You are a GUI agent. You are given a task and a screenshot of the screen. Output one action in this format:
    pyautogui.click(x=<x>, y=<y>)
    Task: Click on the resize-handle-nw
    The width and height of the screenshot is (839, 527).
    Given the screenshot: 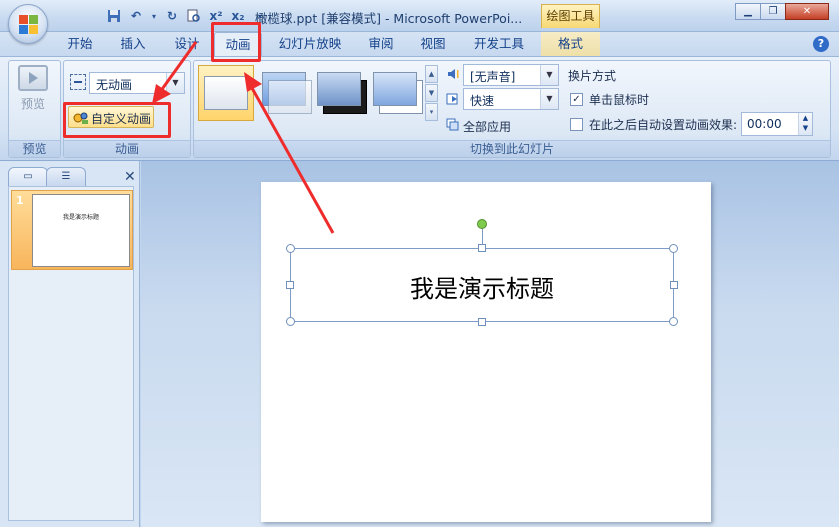 What is the action you would take?
    pyautogui.click(x=290, y=248)
    